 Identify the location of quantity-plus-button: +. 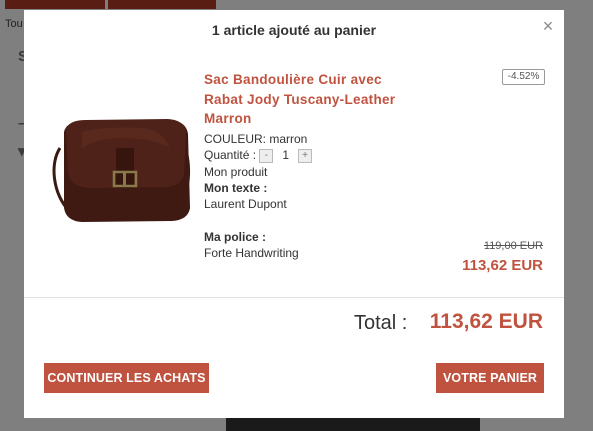
(305, 155).